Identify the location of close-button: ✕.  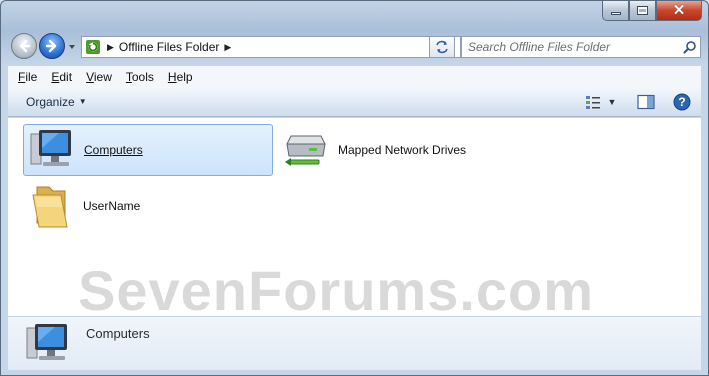
(679, 11).